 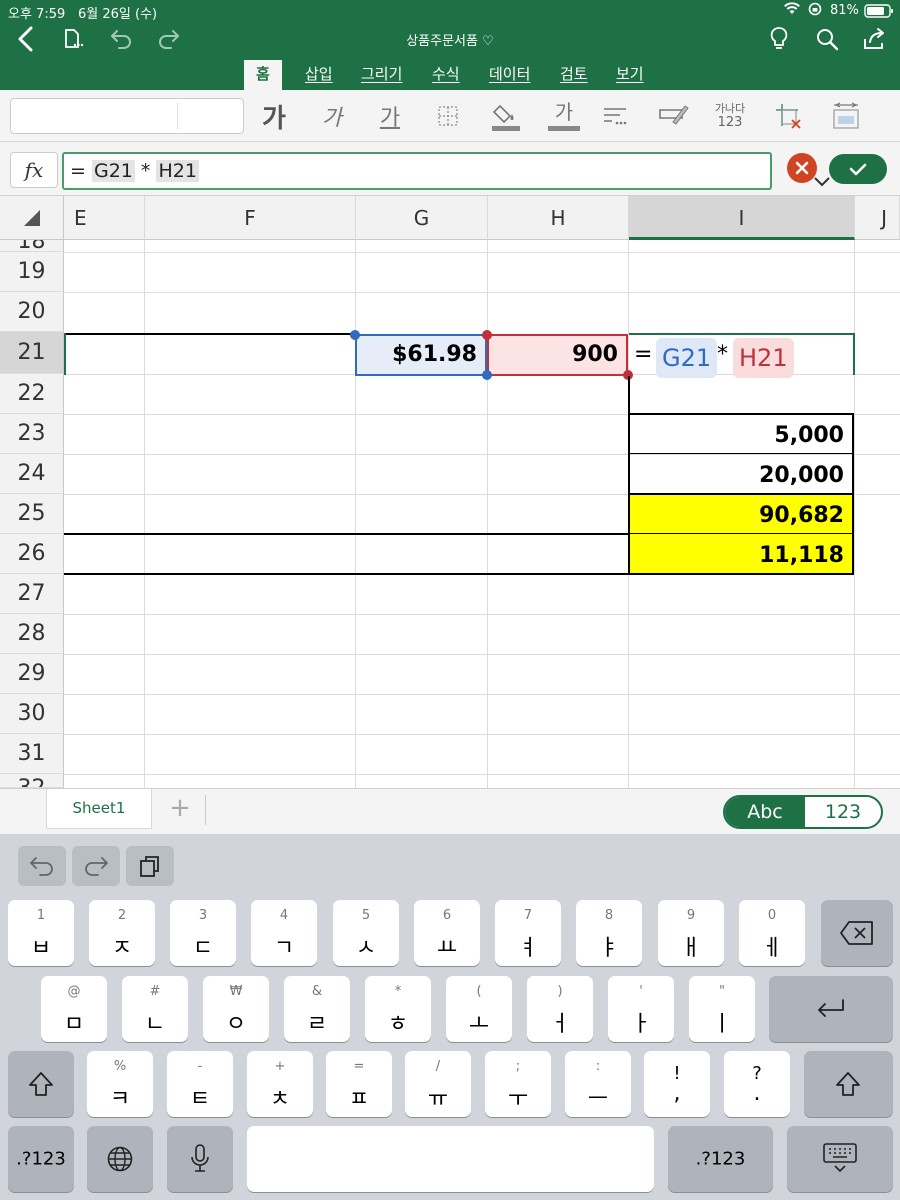 What do you see at coordinates (560, 1009) in the screenshot?
I see `key-eo: ) ㅓ` at bounding box center [560, 1009].